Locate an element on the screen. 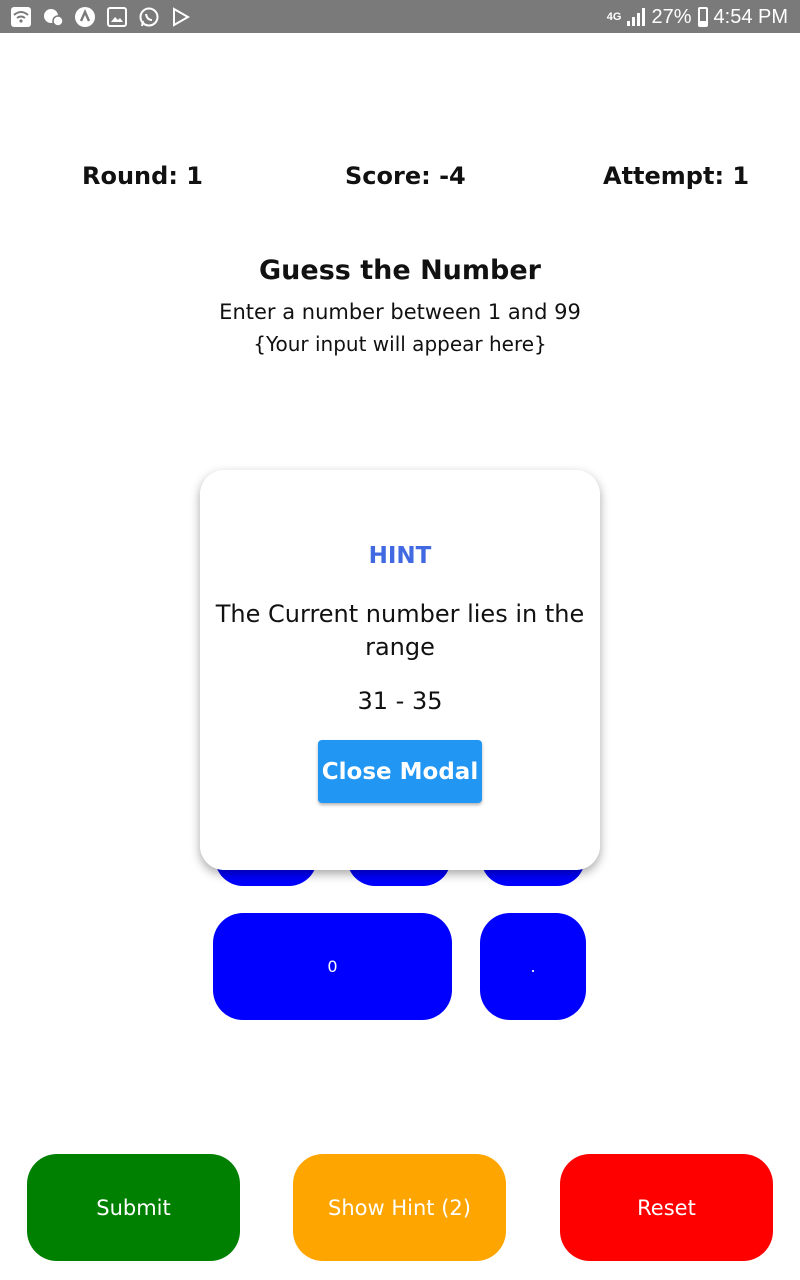 This screenshot has height=1280, width=800. clock: 4:54 PM is located at coordinates (750, 16).